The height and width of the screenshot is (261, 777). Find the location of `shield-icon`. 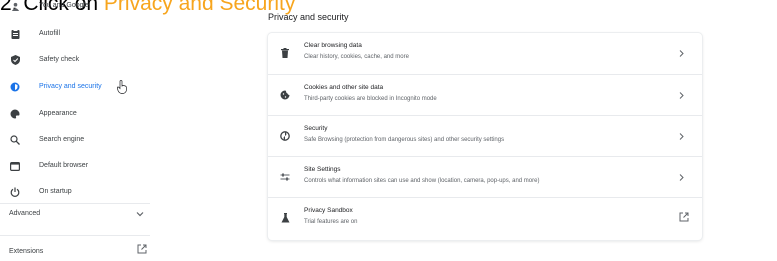

shield-icon is located at coordinates (15, 87).